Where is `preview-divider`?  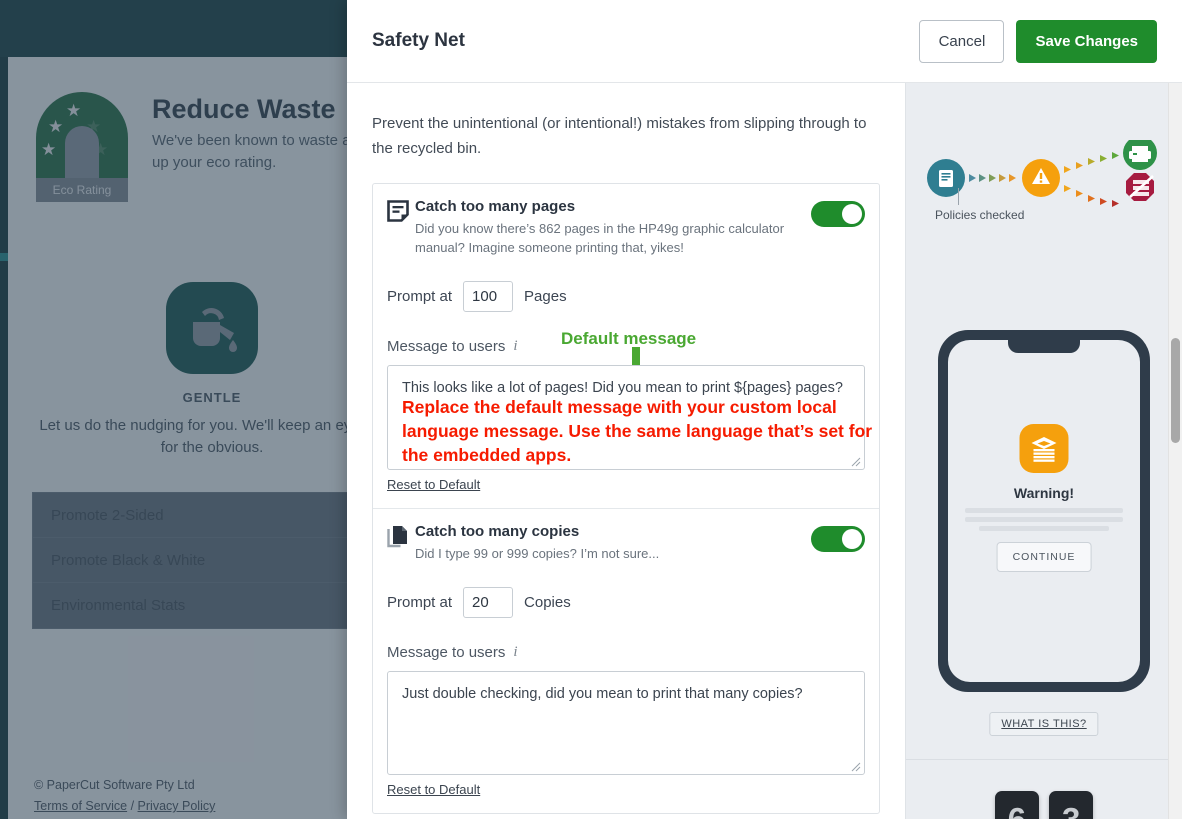 preview-divider is located at coordinates (1044, 759).